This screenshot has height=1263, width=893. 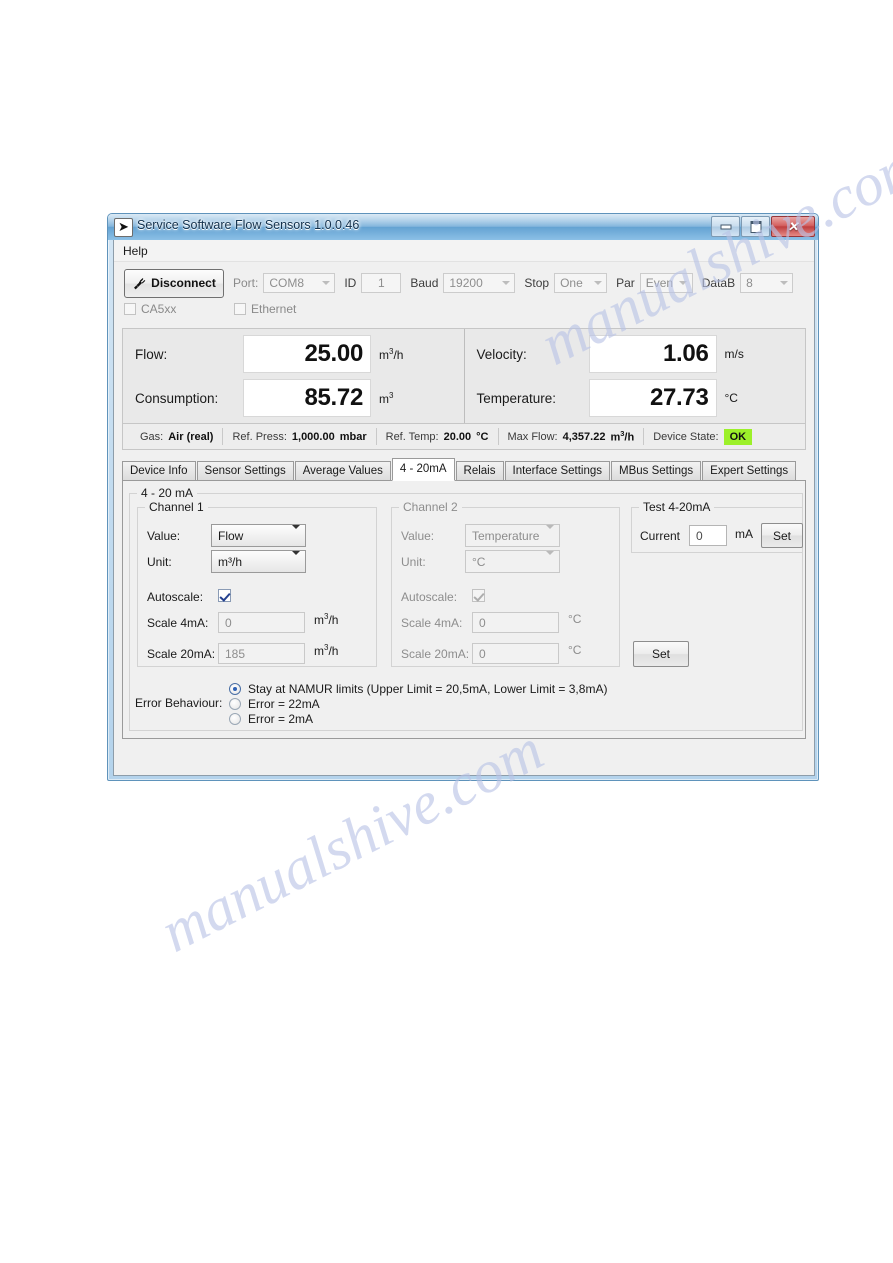 I want to click on ch1-value-select: Flow, so click(x=258, y=535).